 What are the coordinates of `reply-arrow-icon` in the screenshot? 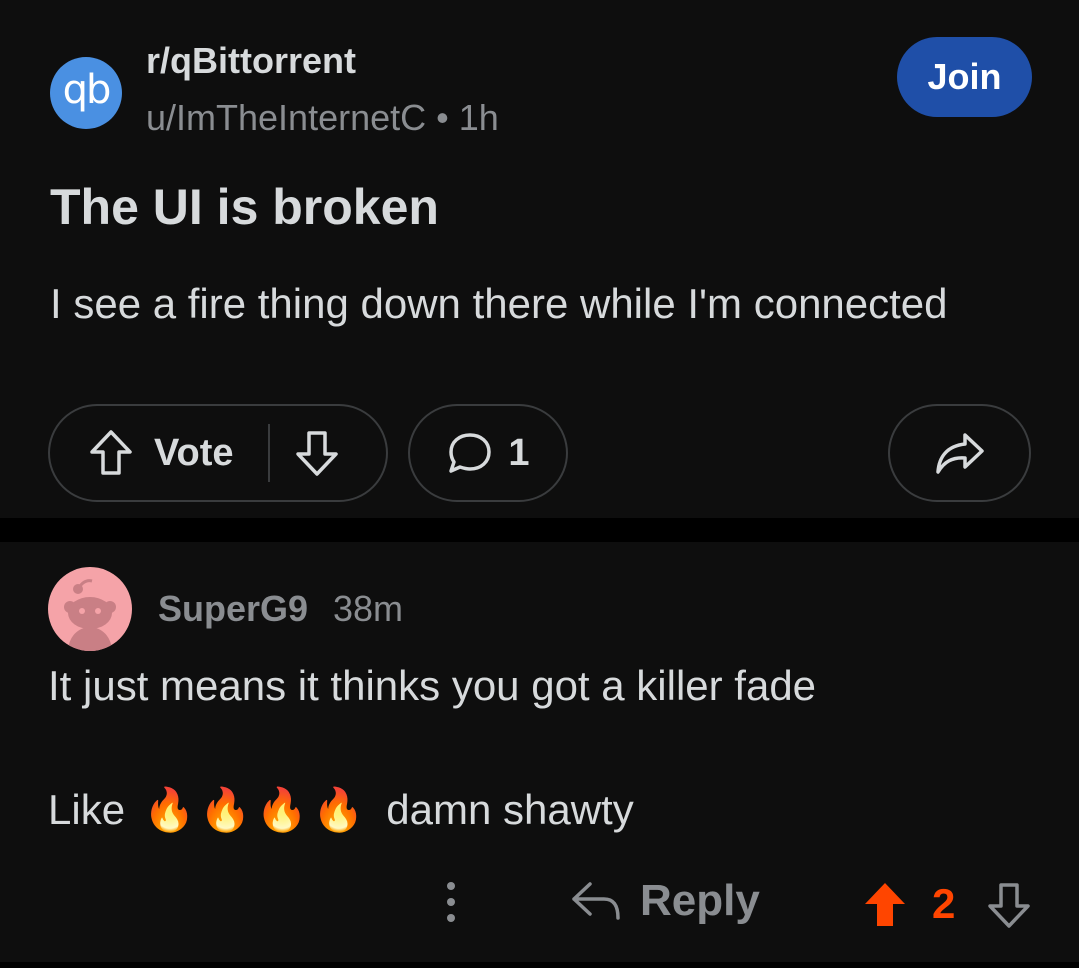 It's located at (596, 901).